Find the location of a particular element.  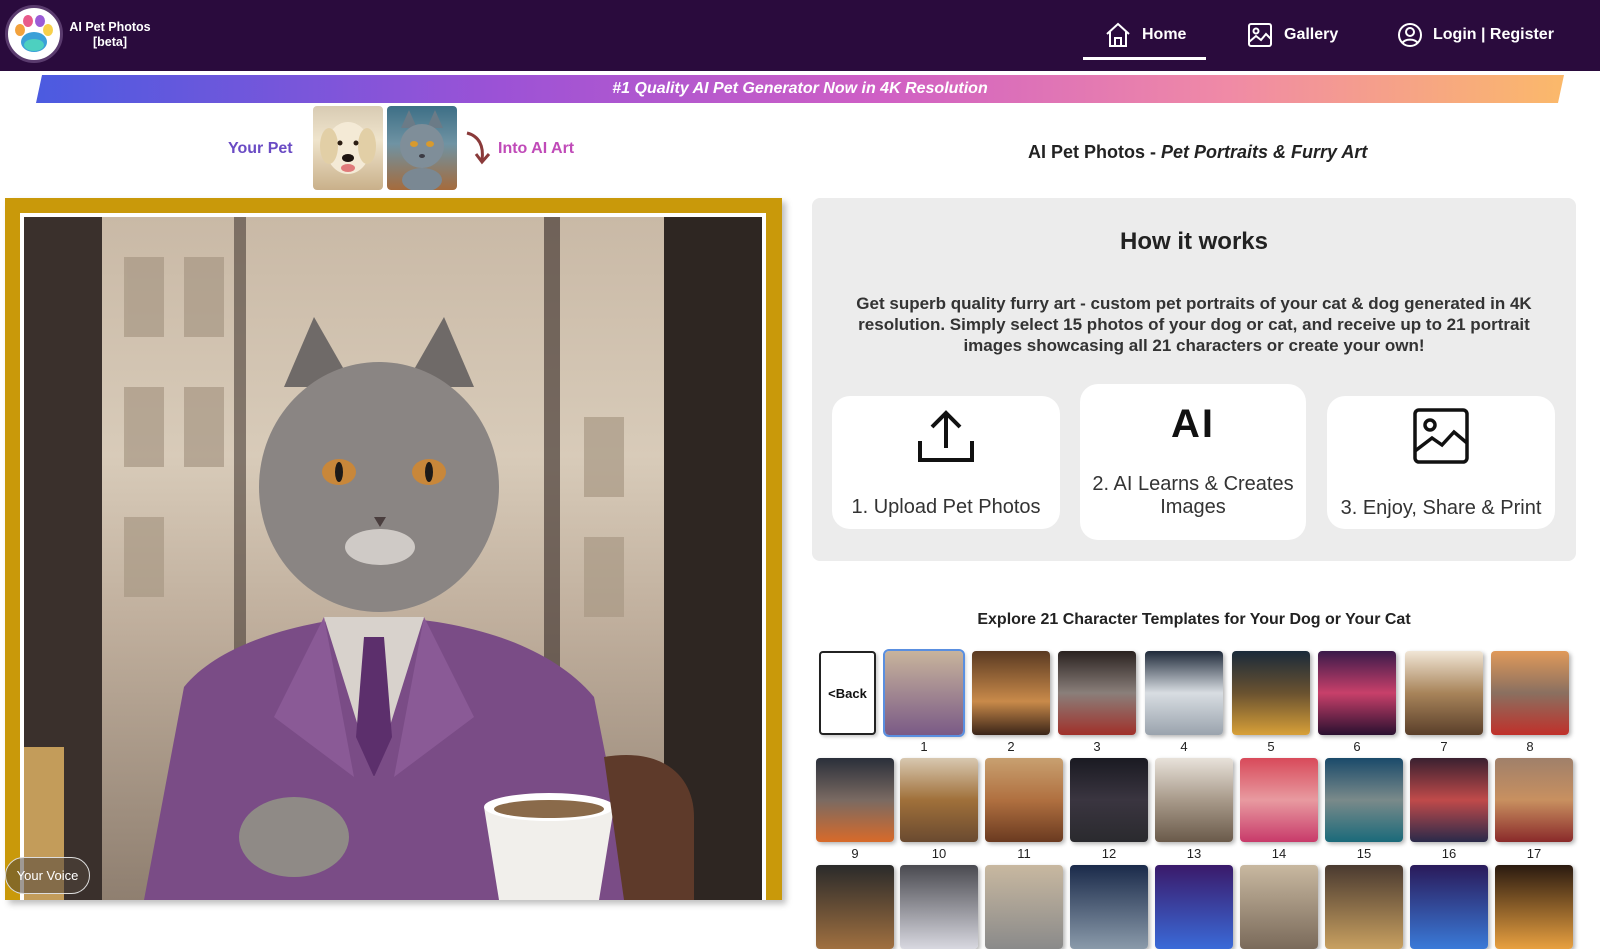

step-ai-label: 2. AI Learns & Creates Images is located at coordinates (1193, 495).